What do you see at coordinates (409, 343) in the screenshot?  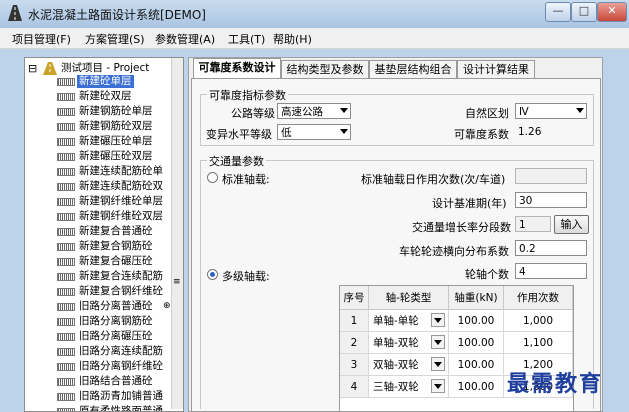 I see `table-cell-type: 单轴-双轮` at bounding box center [409, 343].